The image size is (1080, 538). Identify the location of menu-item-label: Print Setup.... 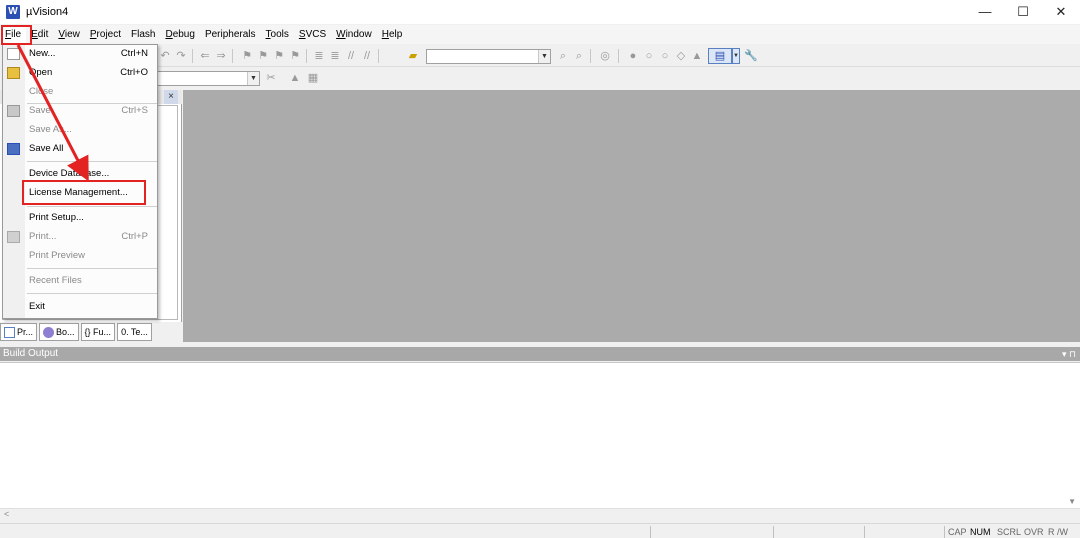
(56, 217).